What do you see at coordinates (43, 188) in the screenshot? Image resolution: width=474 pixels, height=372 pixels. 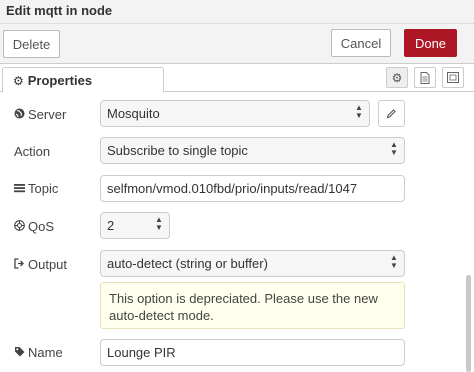 I see `topic-label-text: Topic` at bounding box center [43, 188].